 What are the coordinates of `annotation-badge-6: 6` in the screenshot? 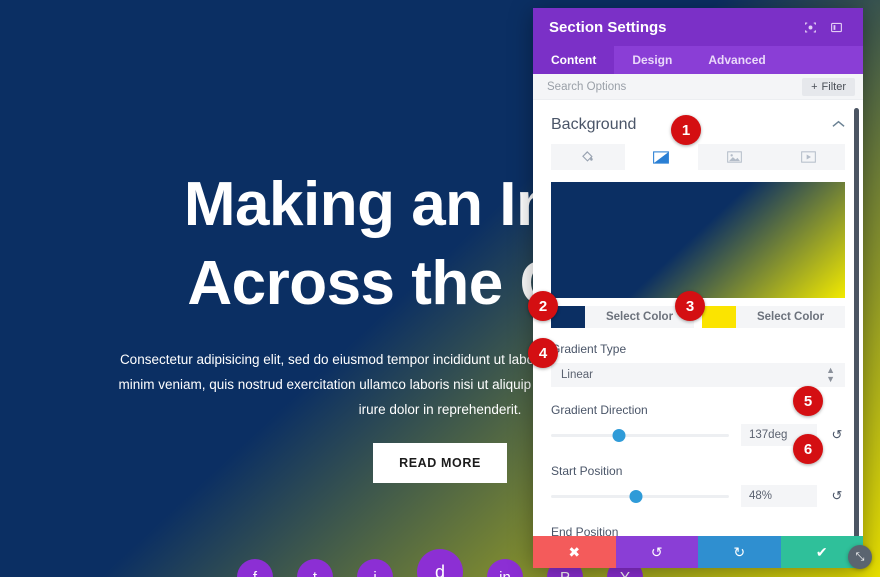 It's located at (808, 449).